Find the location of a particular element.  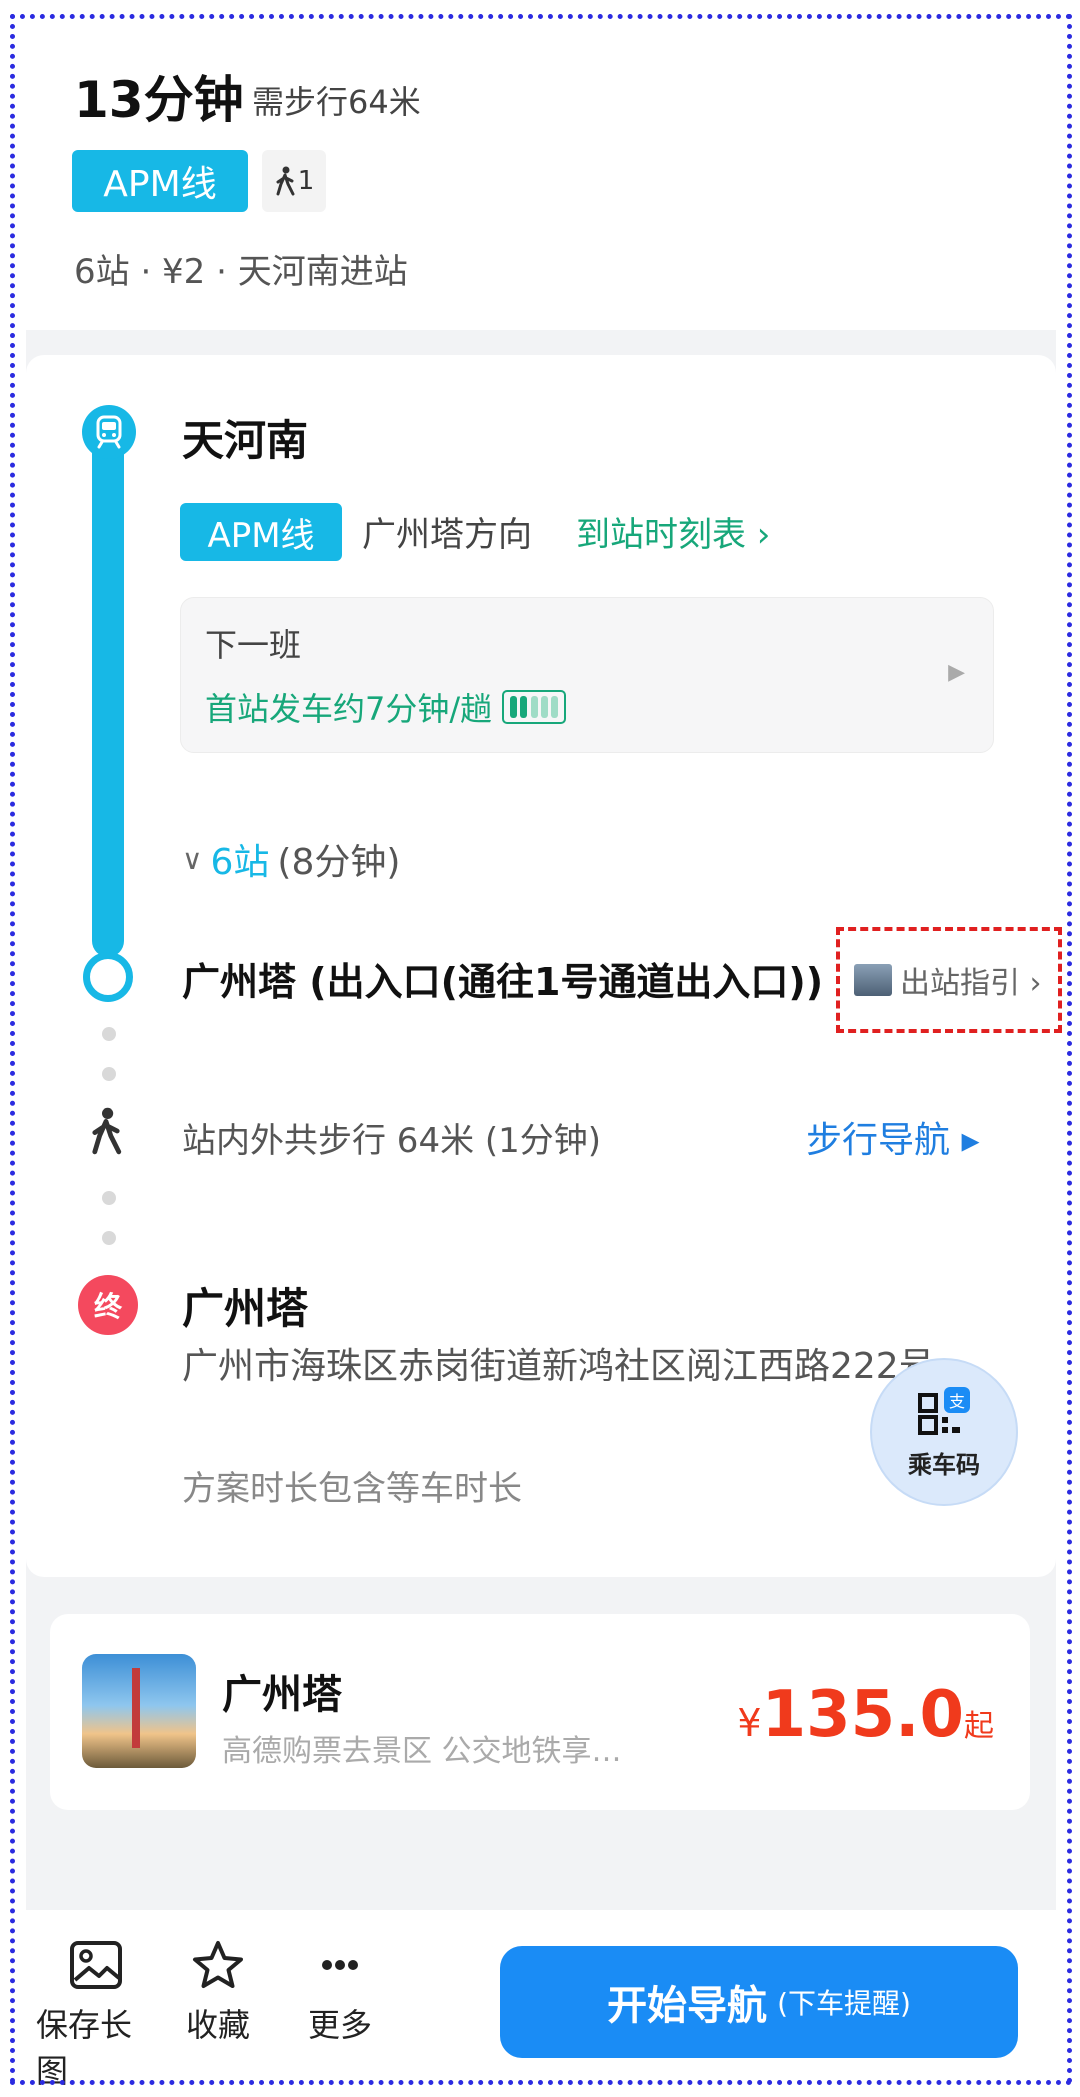

qr-code-icon: 支 is located at coordinates (944, 1410).